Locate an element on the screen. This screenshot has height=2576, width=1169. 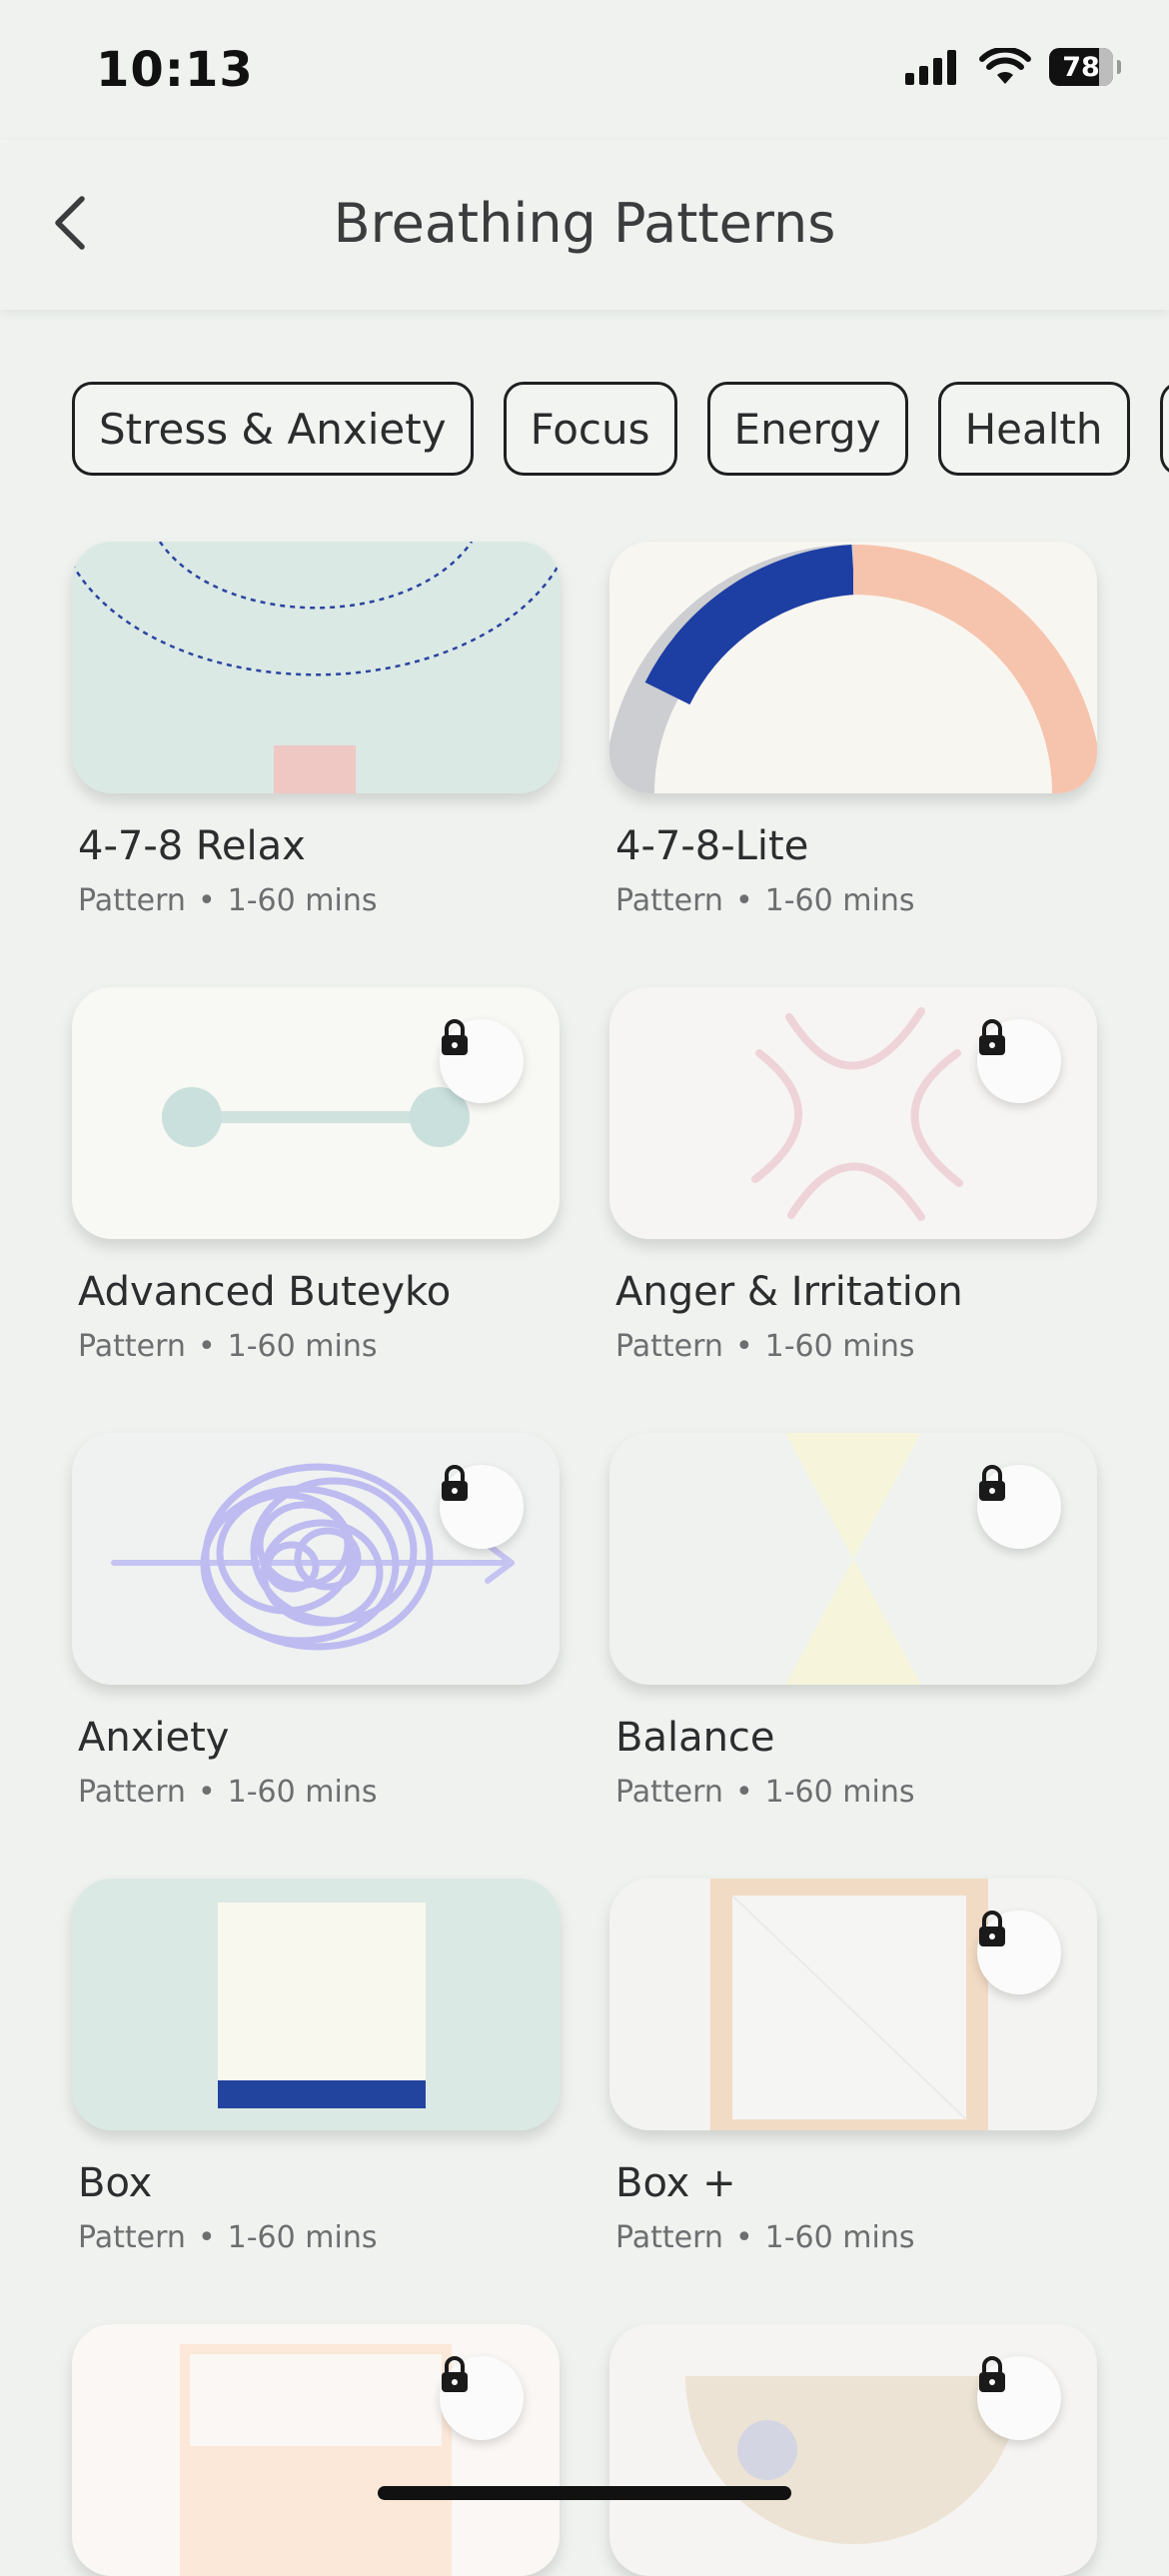
chip-stress-anxiety: Stress & Anxiety is located at coordinates (273, 429).